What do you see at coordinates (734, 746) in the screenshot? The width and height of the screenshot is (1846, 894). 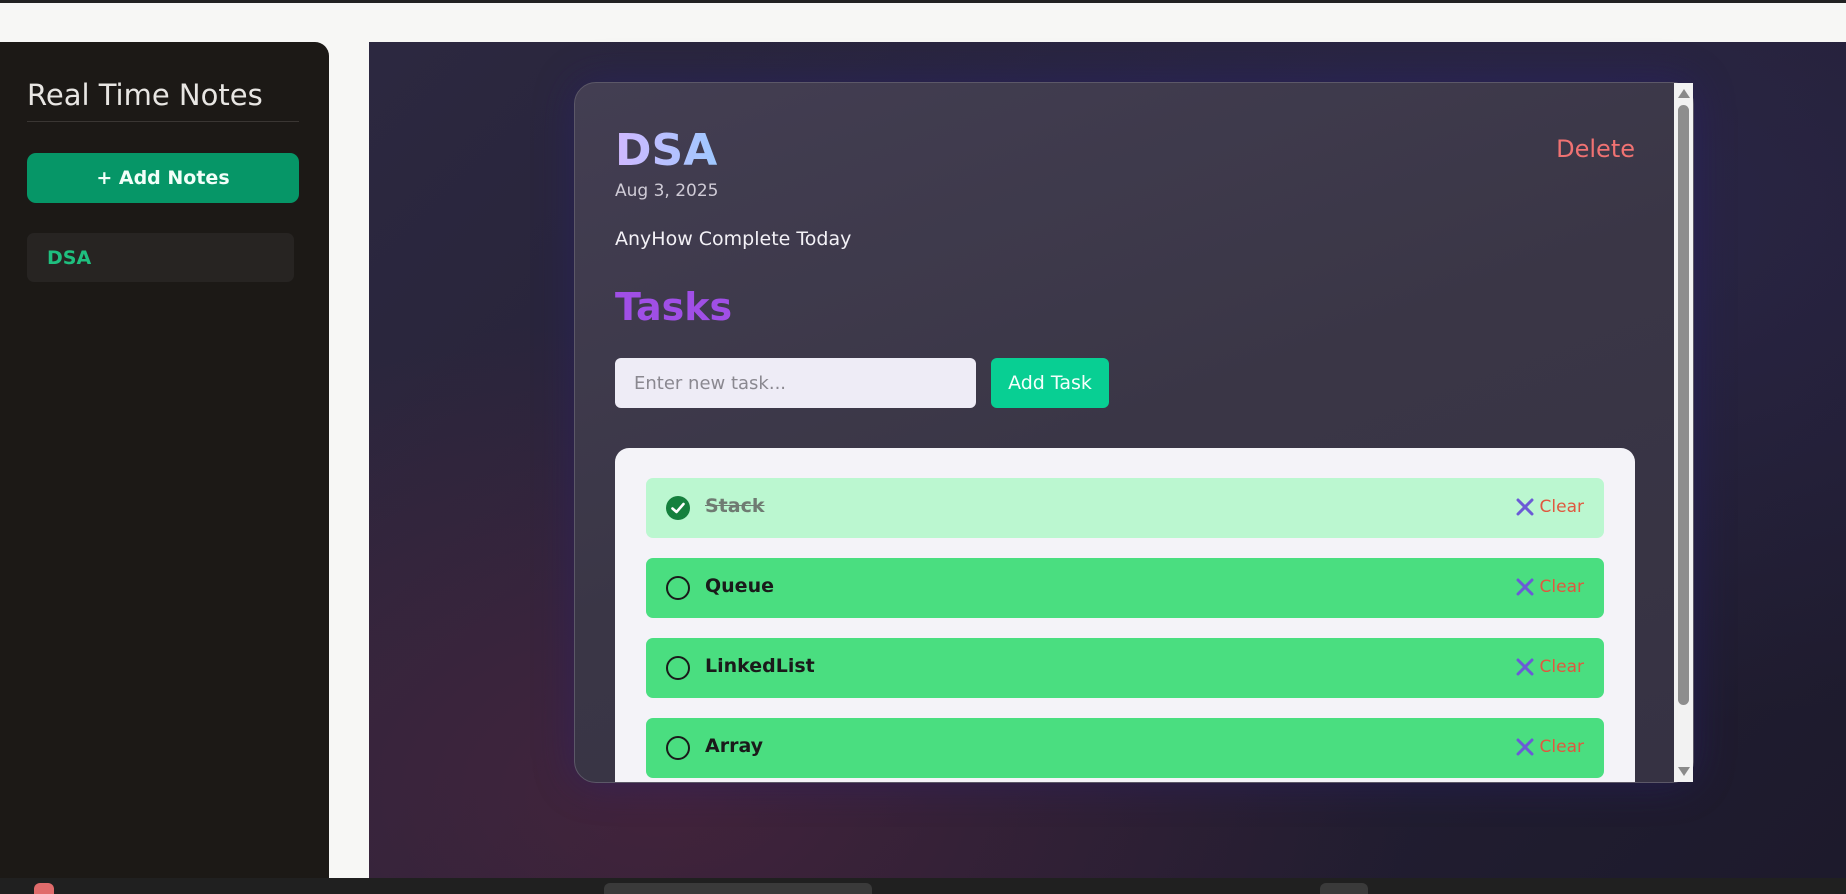 I see `task-name: Array` at bounding box center [734, 746].